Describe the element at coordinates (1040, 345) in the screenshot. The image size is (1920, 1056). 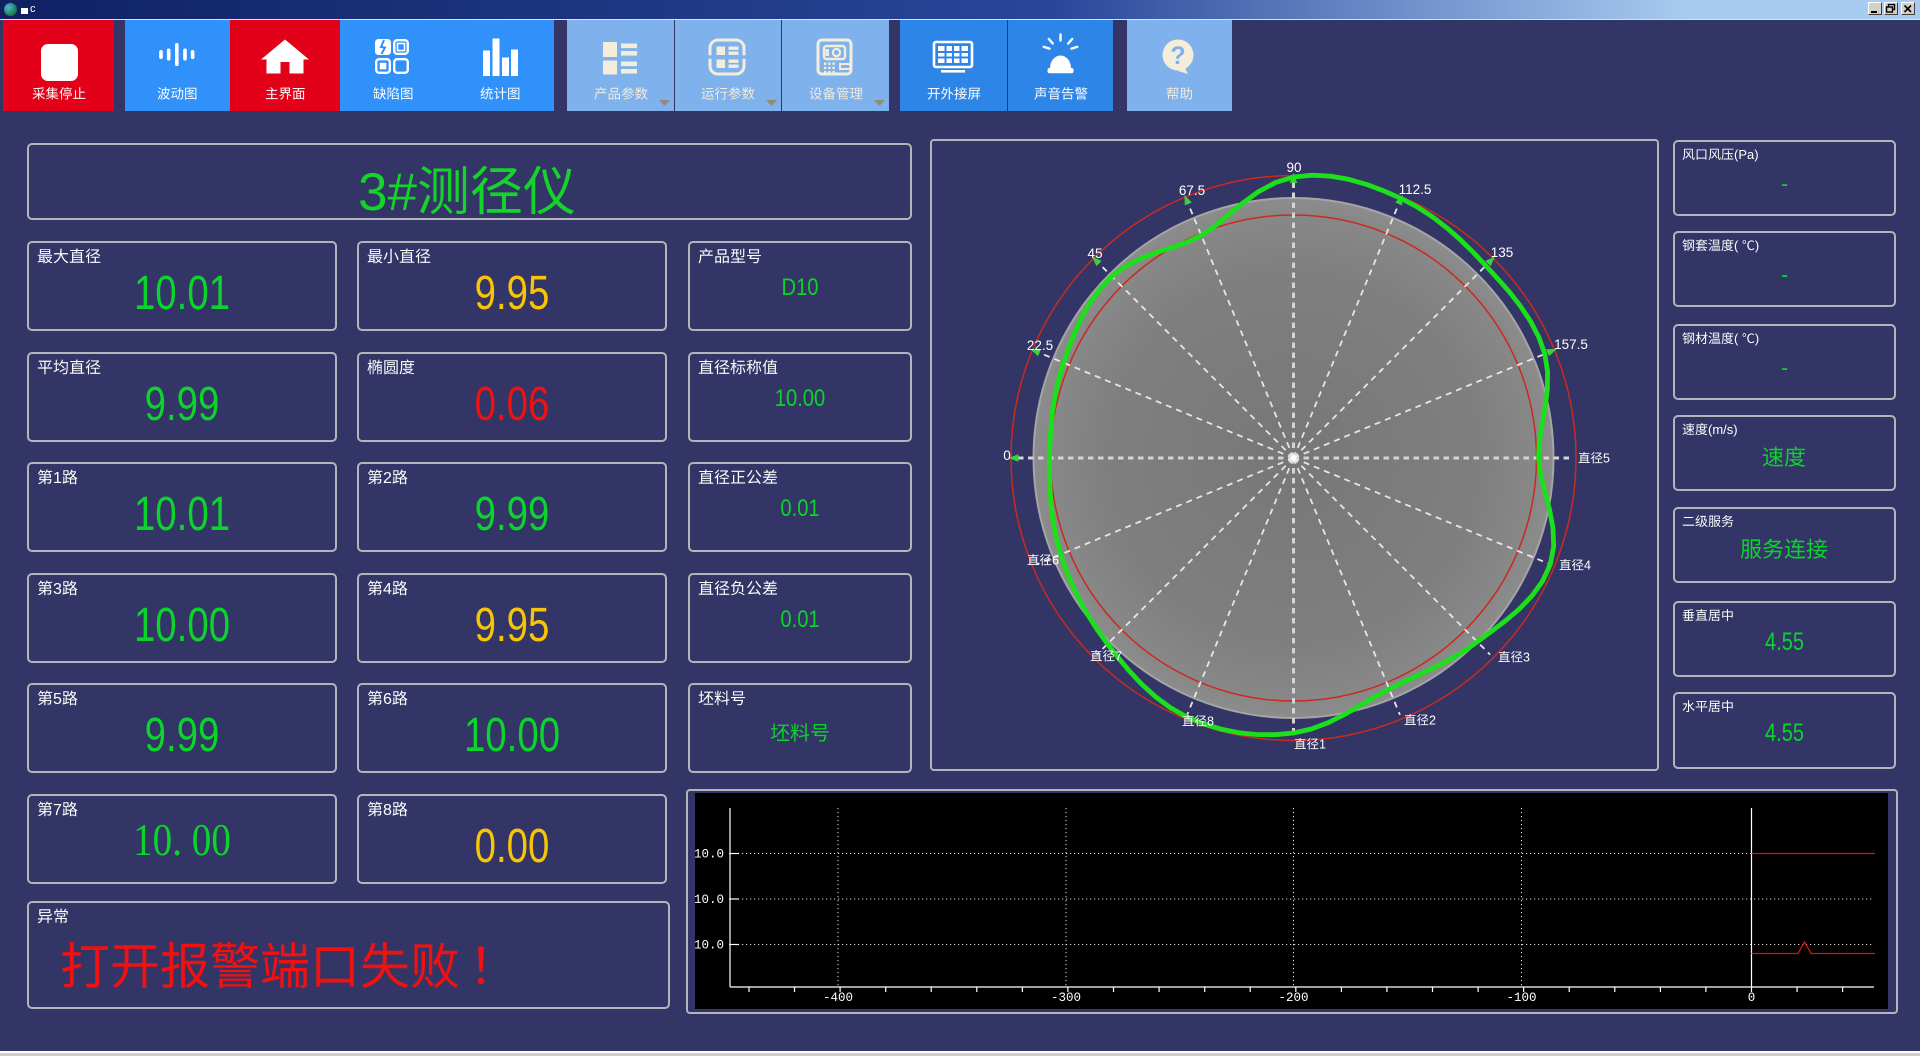
I see `svg-text: 22.5` at that location.